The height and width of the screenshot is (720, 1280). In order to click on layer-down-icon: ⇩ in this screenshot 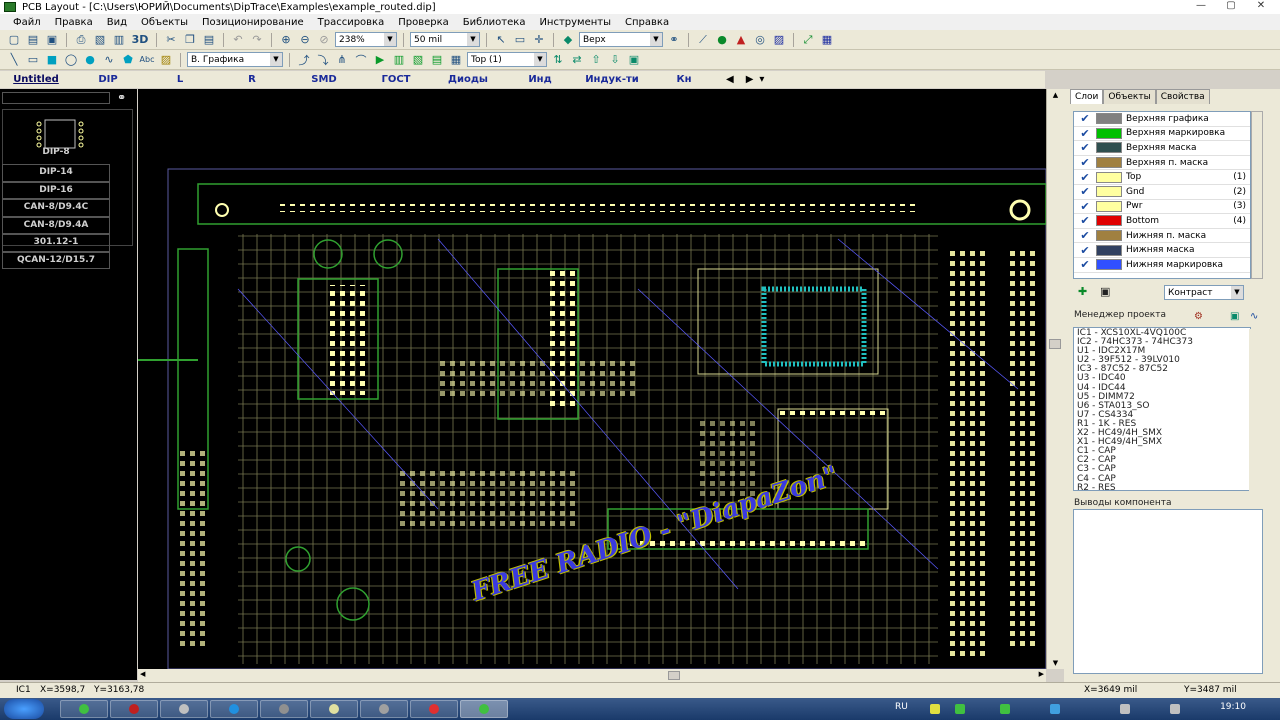, I will do `click(615, 60)`.